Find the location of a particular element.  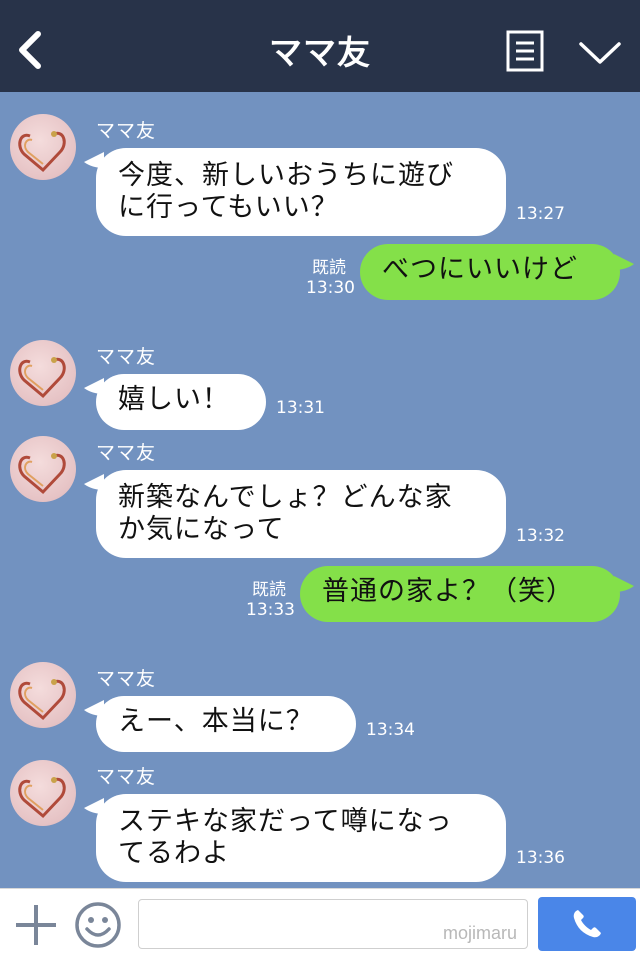

message-text: か気になって is located at coordinates (201, 529).